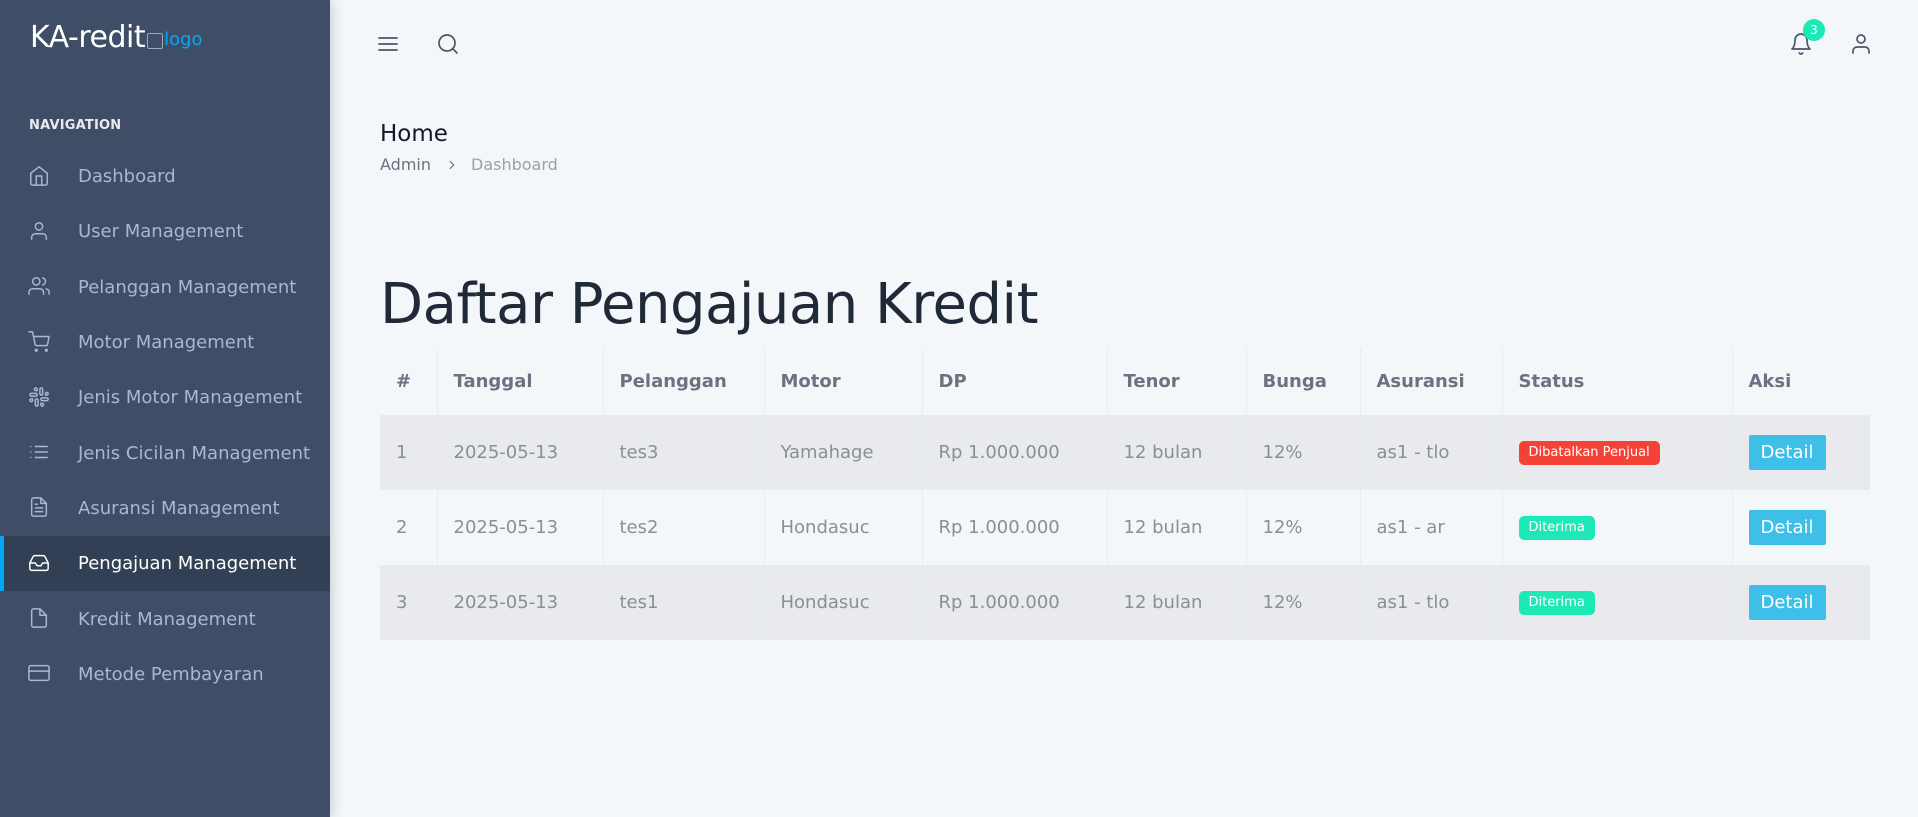 This screenshot has height=817, width=1918. I want to click on credit-card-icon, so click(40, 674).